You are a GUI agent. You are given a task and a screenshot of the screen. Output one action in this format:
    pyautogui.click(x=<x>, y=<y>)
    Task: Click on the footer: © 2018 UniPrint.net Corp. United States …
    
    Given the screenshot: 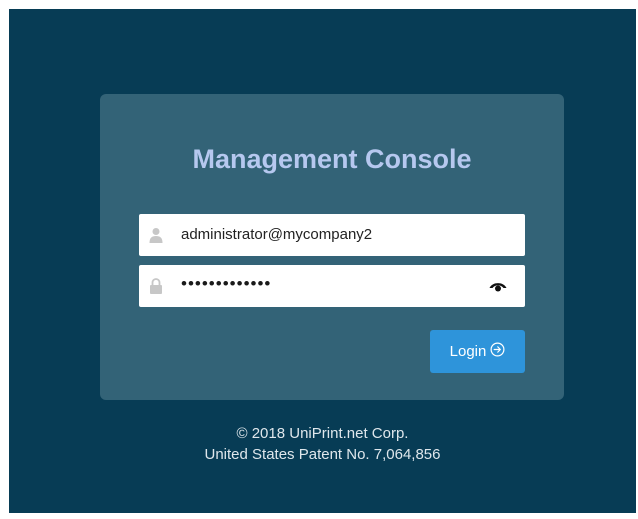 What is the action you would take?
    pyautogui.click(x=322, y=444)
    